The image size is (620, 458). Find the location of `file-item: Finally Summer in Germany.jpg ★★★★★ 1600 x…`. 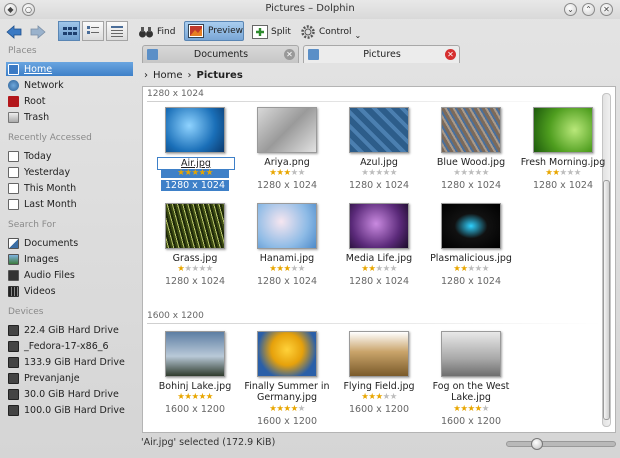

file-item: Finally Summer in Germany.jpg ★★★★★ 1600 x… is located at coordinates (287, 379).